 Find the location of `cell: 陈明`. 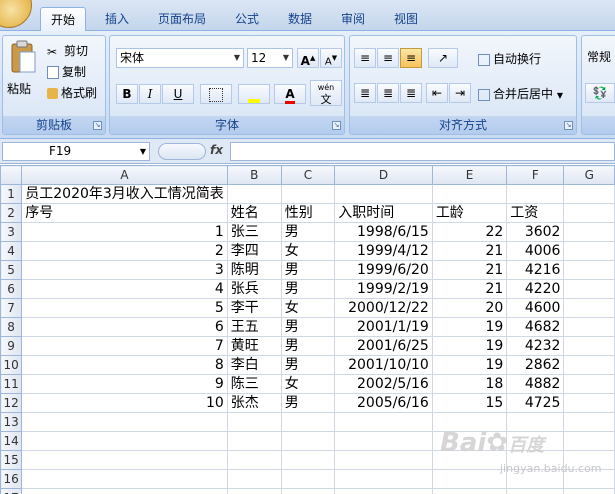

cell: 陈明 is located at coordinates (254, 270).